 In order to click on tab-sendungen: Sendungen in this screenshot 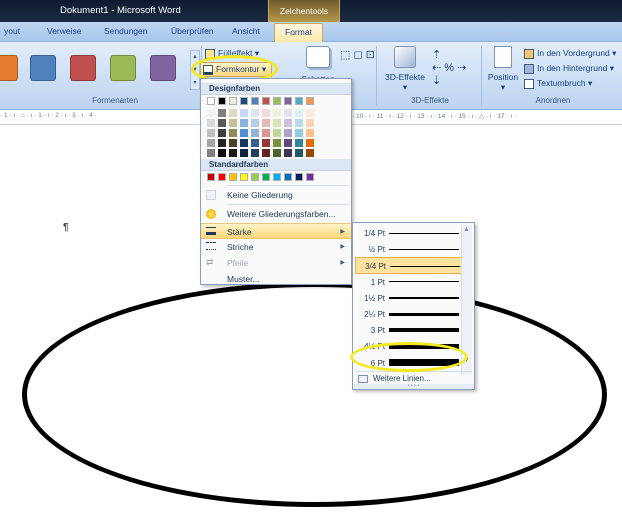, I will do `click(126, 31)`.